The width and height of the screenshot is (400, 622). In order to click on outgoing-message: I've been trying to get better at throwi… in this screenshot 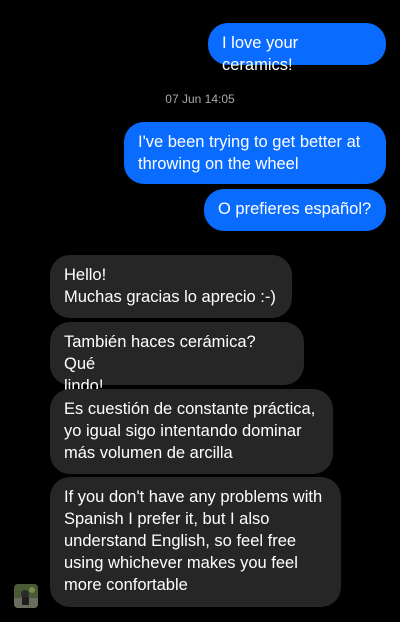, I will do `click(255, 153)`.